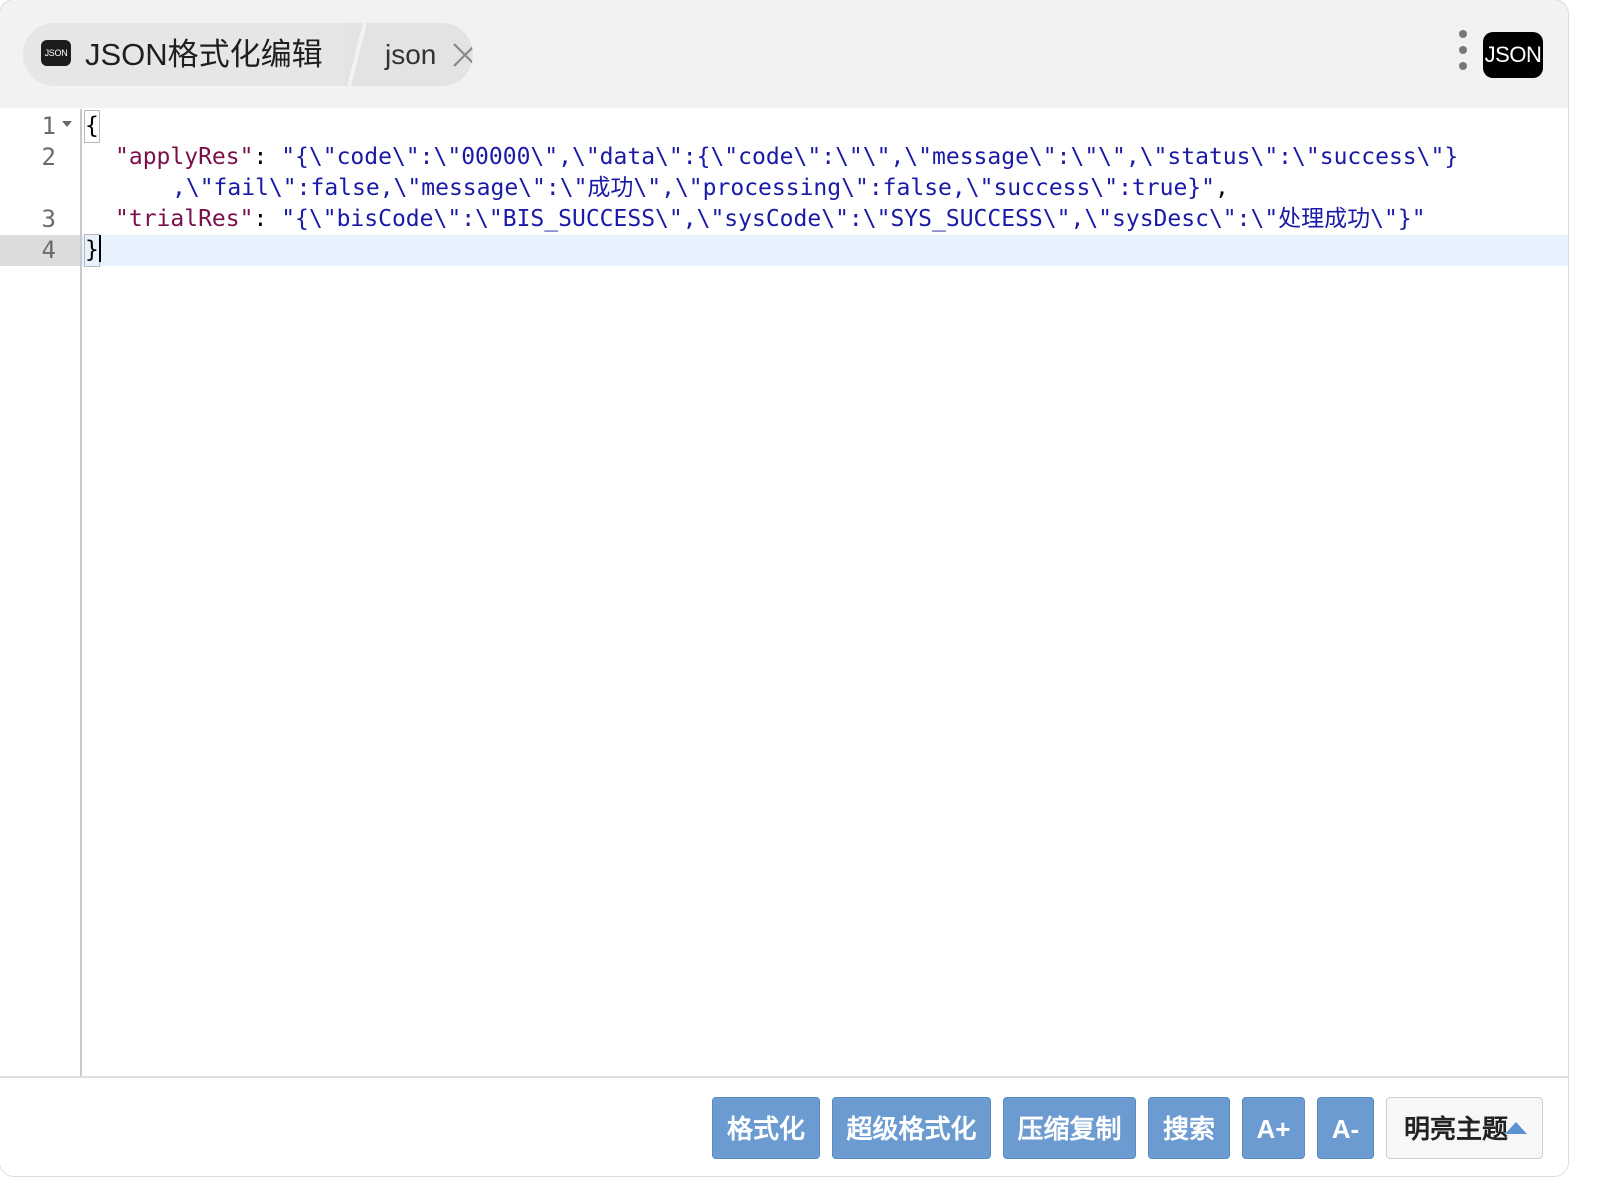 Image resolution: width=1600 pixels, height=1200 pixels. Describe the element at coordinates (1189, 1128) in the screenshot. I see `search-button: 搜索` at that location.